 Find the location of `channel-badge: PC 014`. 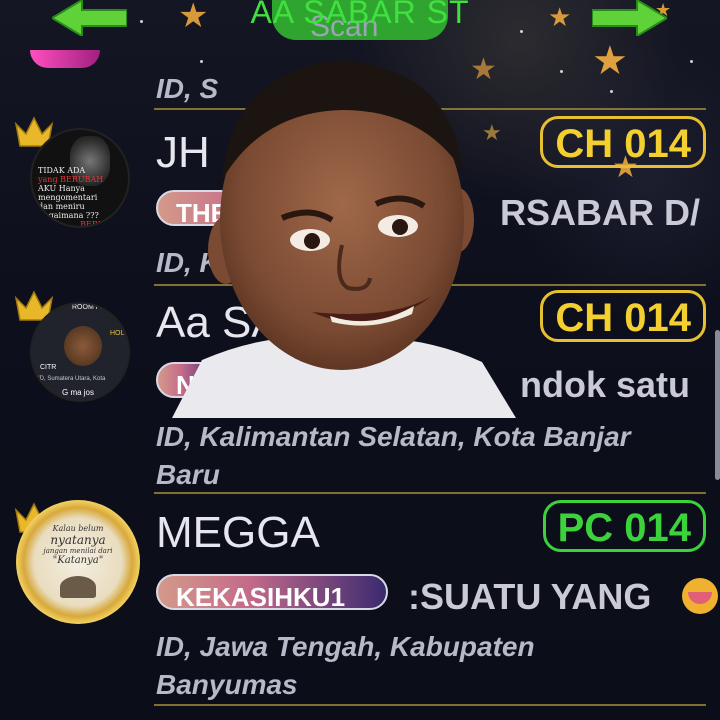

channel-badge: PC 014 is located at coordinates (624, 526).